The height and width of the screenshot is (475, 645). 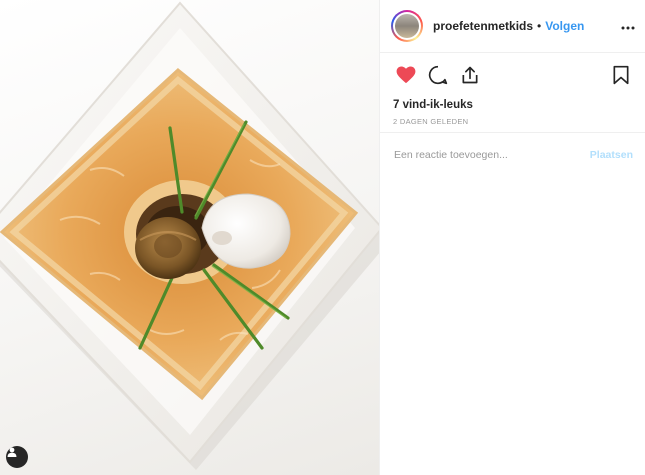 I want to click on comment-button, so click(x=438, y=75).